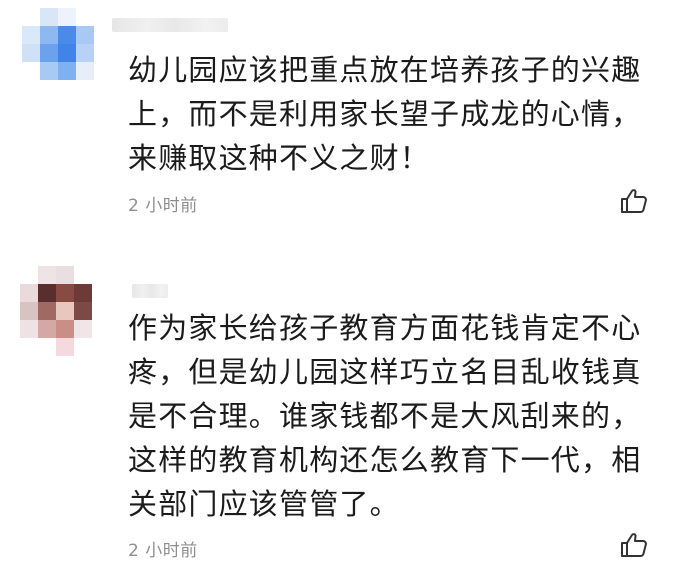  What do you see at coordinates (385, 328) in the screenshot?
I see `comment-text-line: 作为家长给孩子教育方面花钱肯定不心` at bounding box center [385, 328].